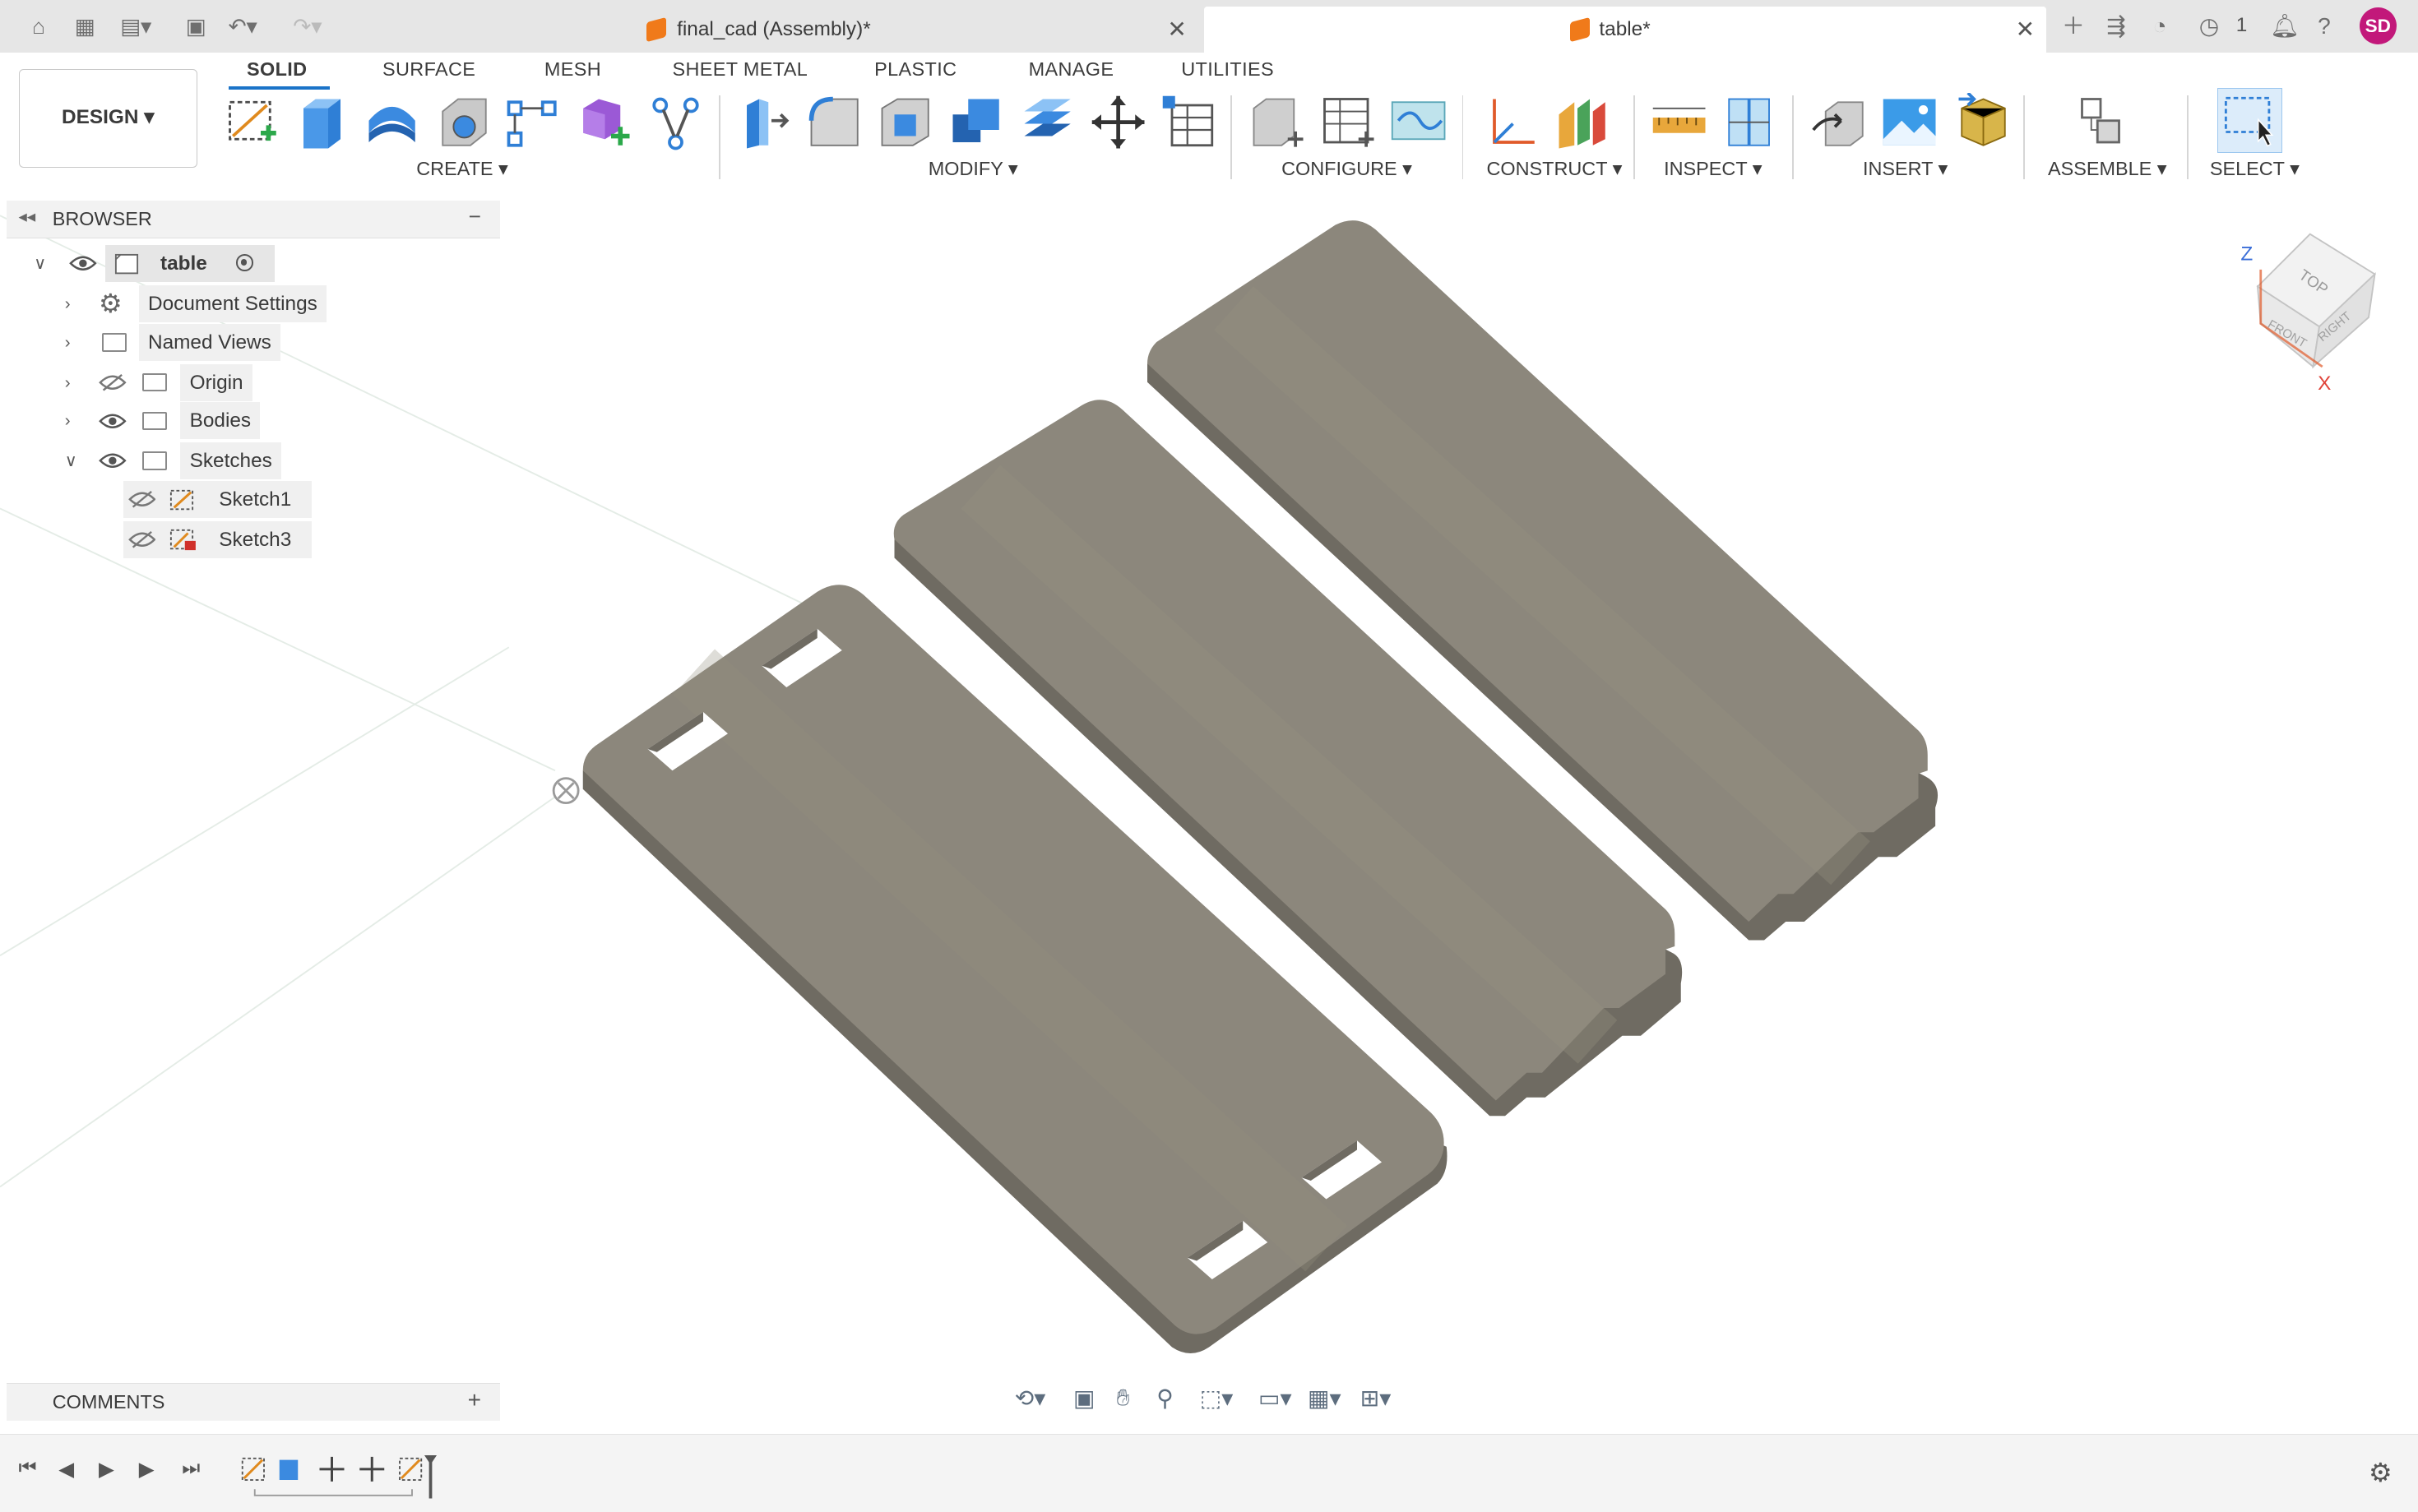 The image size is (2418, 1512). What do you see at coordinates (85, 26) in the screenshot?
I see `grid-menu-icon: ▦` at bounding box center [85, 26].